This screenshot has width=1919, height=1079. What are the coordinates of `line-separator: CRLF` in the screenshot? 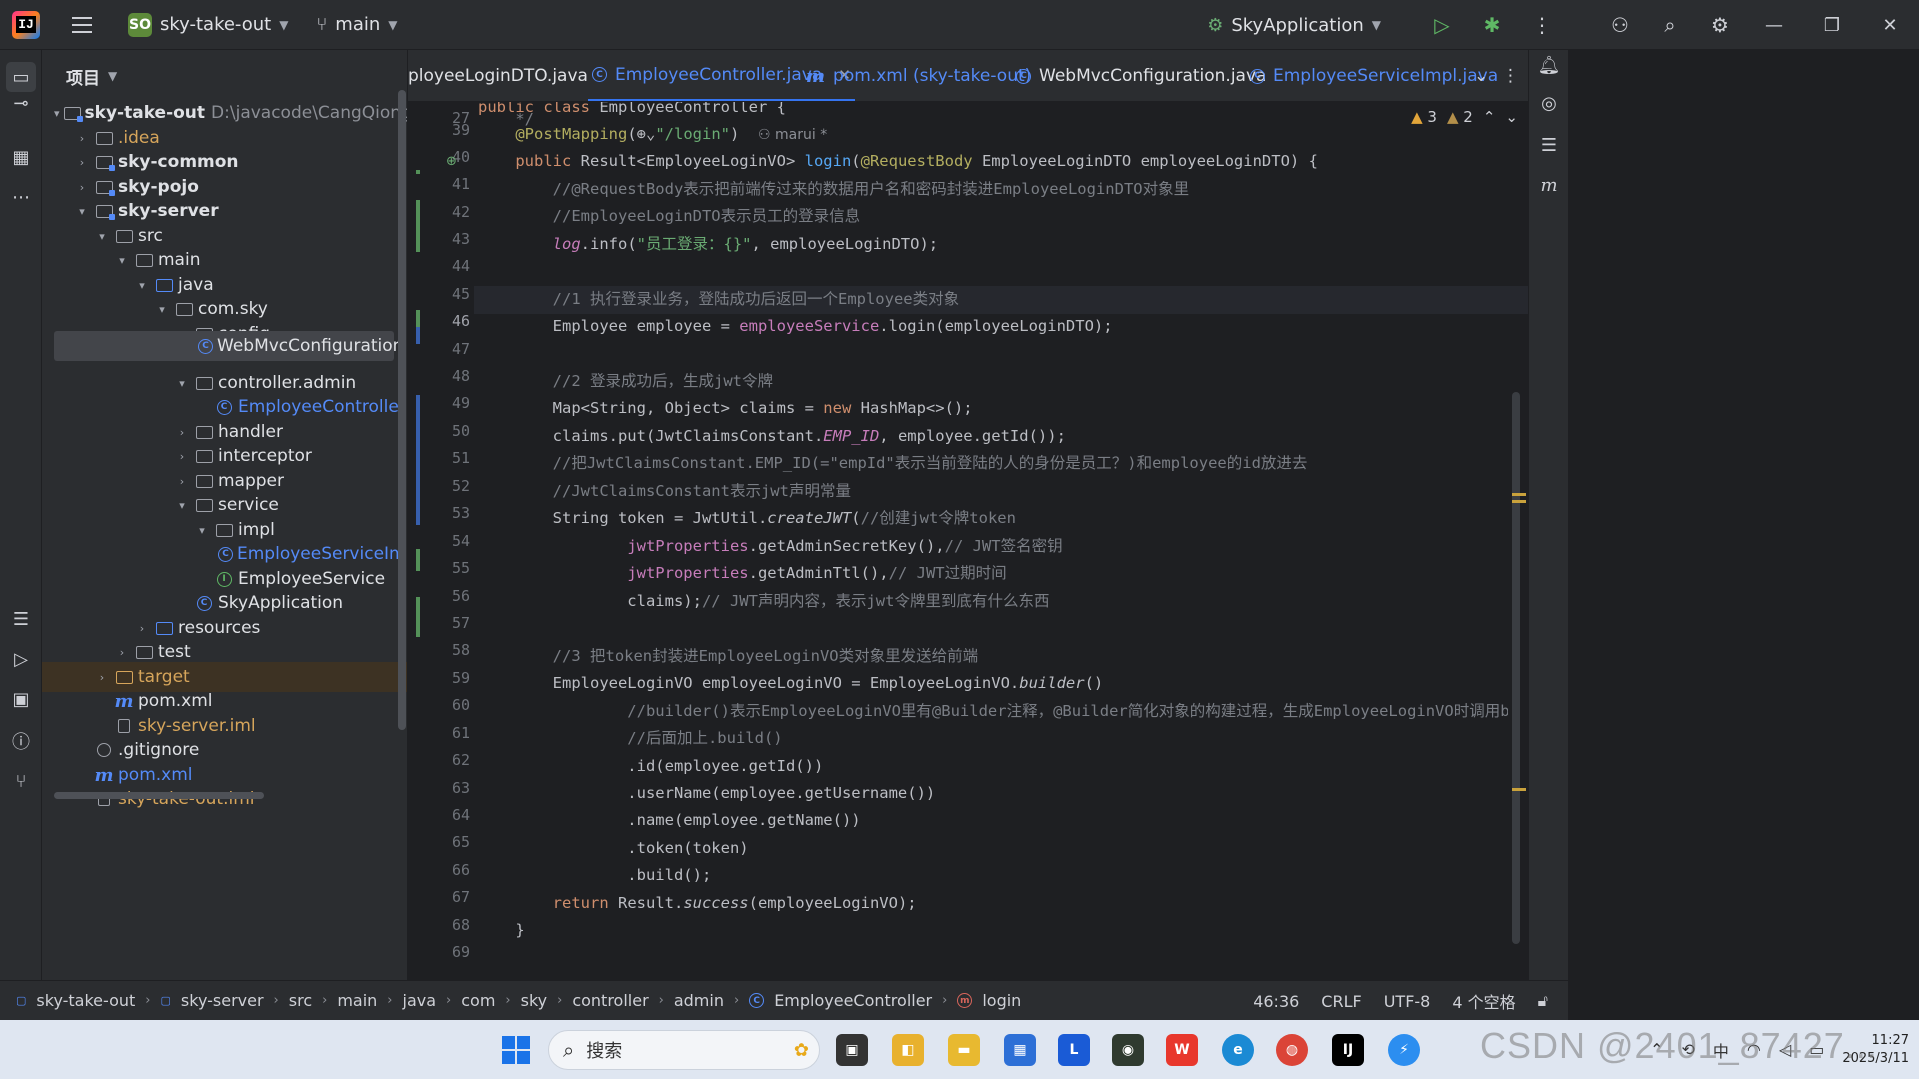 It's located at (1341, 1001).